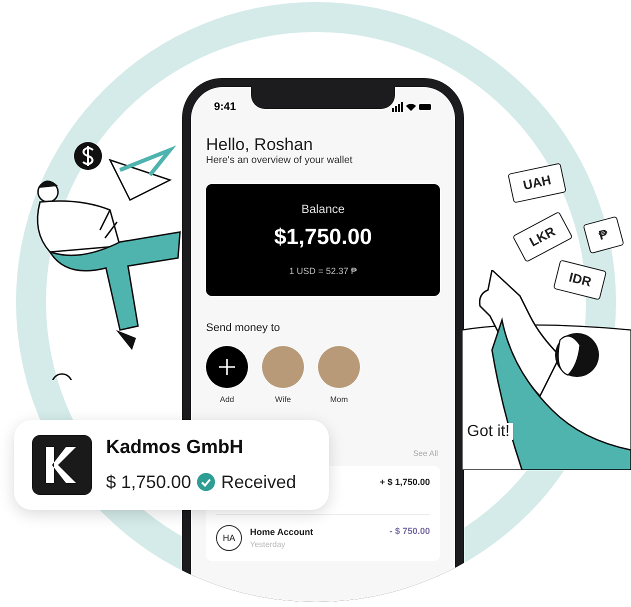  What do you see at coordinates (280, 161) in the screenshot?
I see `subtitle: Here's an overview of your wallet` at bounding box center [280, 161].